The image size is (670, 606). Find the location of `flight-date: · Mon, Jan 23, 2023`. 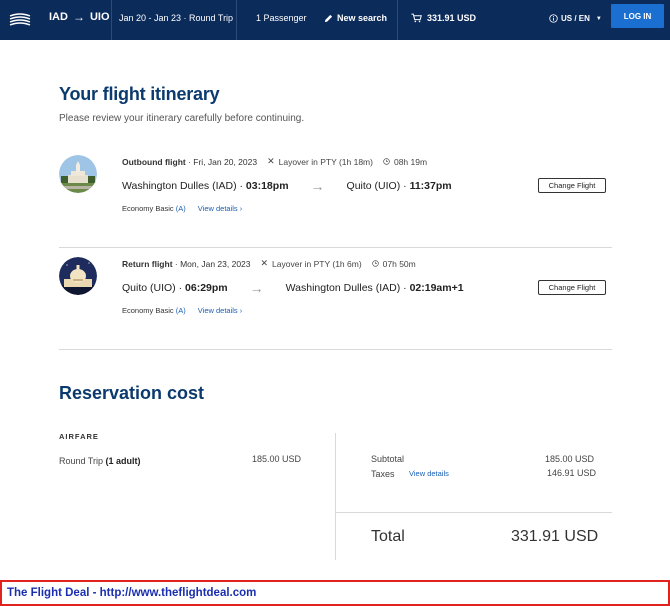

flight-date: · Mon, Jan 23, 2023 is located at coordinates (211, 263).